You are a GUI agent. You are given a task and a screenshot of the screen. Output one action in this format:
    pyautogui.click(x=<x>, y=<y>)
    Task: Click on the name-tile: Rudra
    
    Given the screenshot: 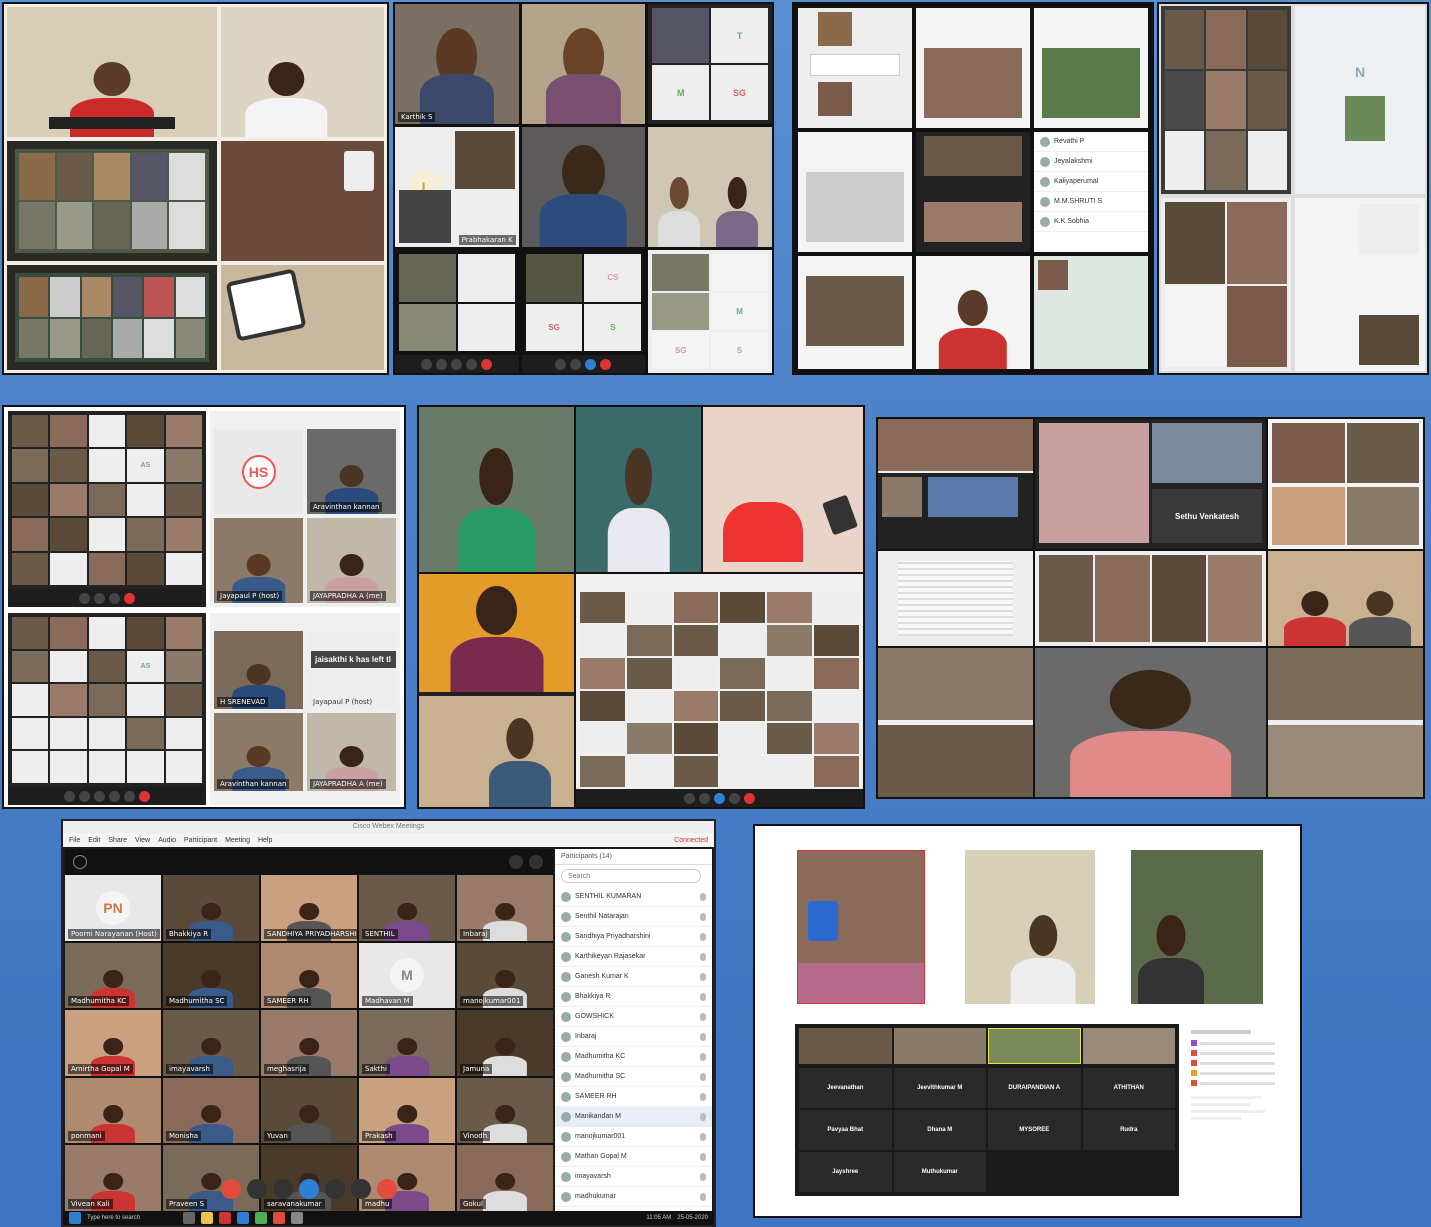 What is the action you would take?
    pyautogui.click(x=1128, y=1130)
    